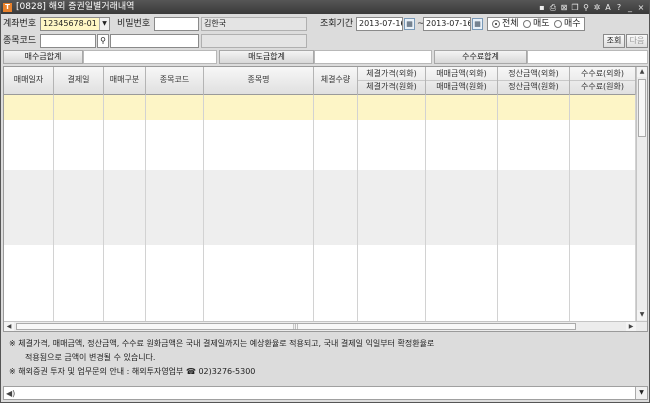  I want to click on column-header: 정산금액(외화) 정산금액(원화), so click(534, 81).